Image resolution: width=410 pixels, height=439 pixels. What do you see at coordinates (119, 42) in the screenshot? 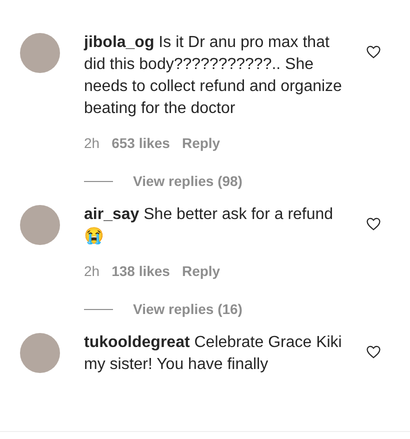
I see `username-link: jibola_og` at bounding box center [119, 42].